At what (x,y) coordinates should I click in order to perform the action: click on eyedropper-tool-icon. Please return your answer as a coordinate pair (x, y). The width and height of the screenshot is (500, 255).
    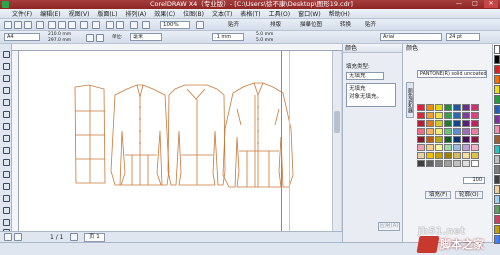
    Looking at the image, I should click on (6, 210).